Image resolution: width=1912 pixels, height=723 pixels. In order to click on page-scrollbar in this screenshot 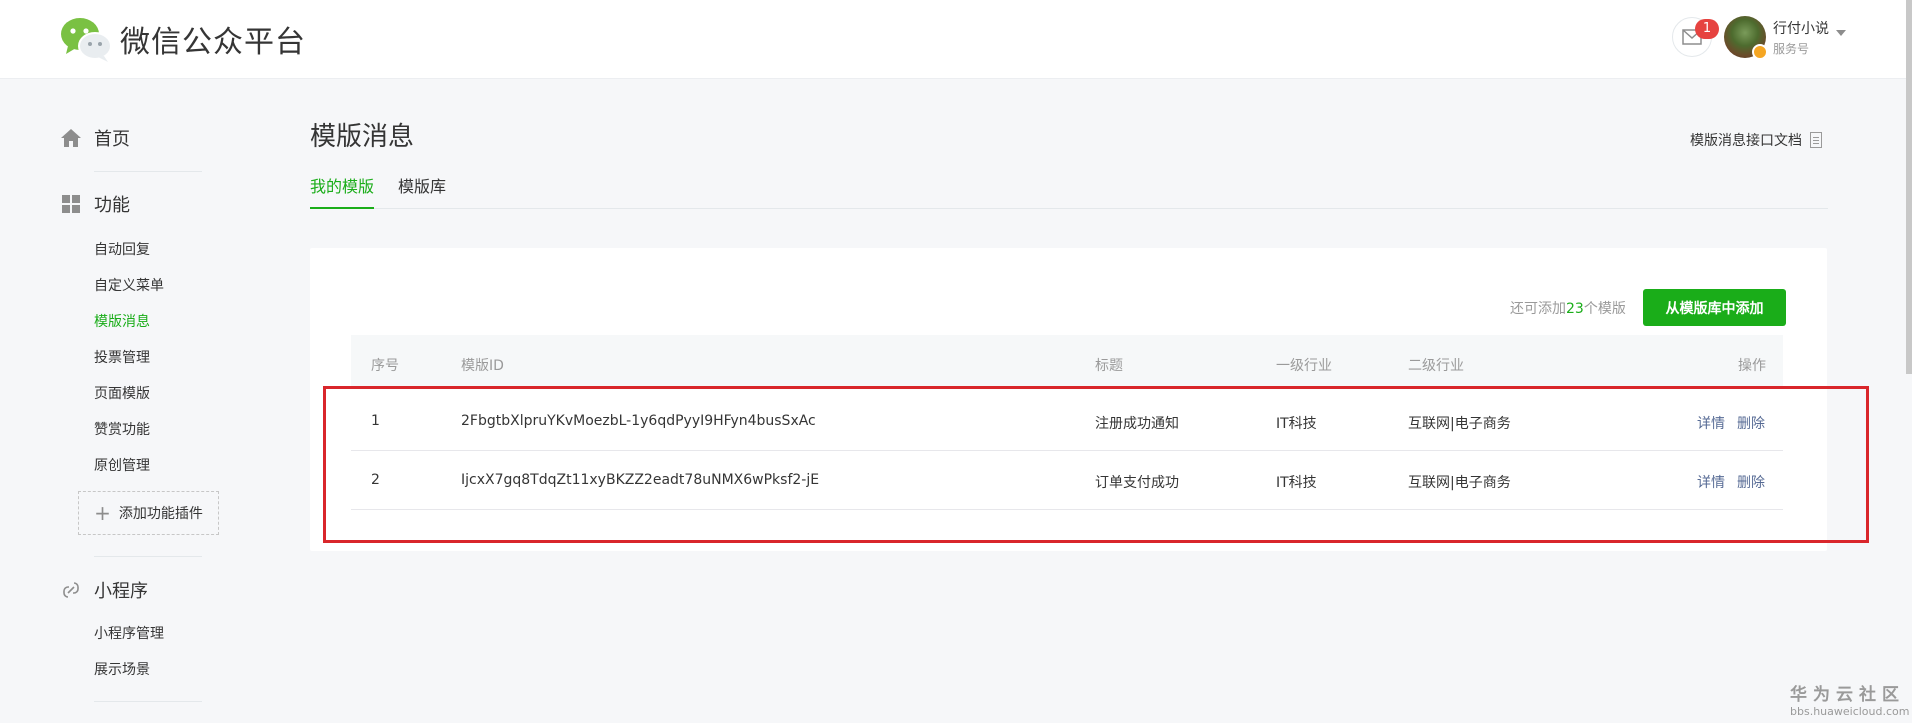, I will do `click(1909, 187)`.